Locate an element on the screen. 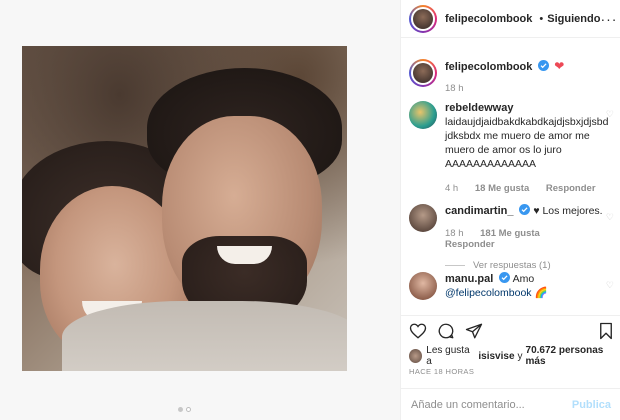  rainbow-emoji: 🌈 is located at coordinates (541, 293).